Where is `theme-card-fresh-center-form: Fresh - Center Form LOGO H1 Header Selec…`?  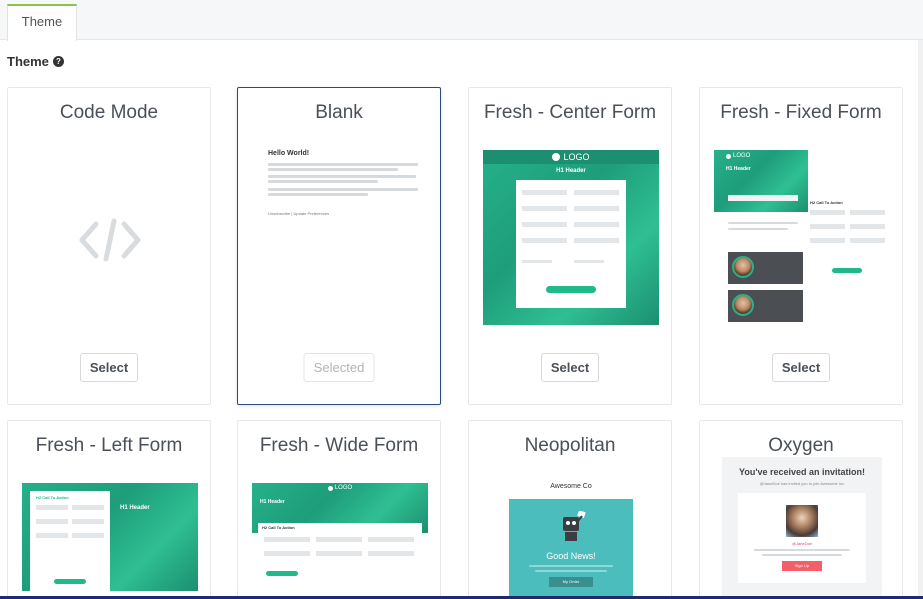
theme-card-fresh-center-form: Fresh - Center Form LOGO H1 Header Selec… is located at coordinates (570, 246).